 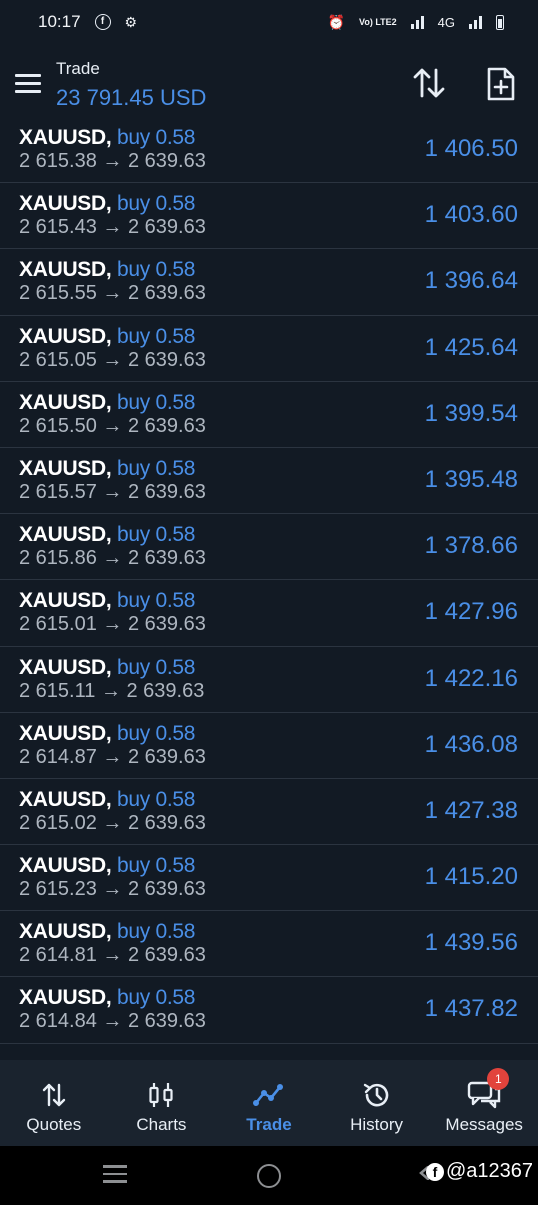 I want to click on new-document-icon, so click(x=501, y=84).